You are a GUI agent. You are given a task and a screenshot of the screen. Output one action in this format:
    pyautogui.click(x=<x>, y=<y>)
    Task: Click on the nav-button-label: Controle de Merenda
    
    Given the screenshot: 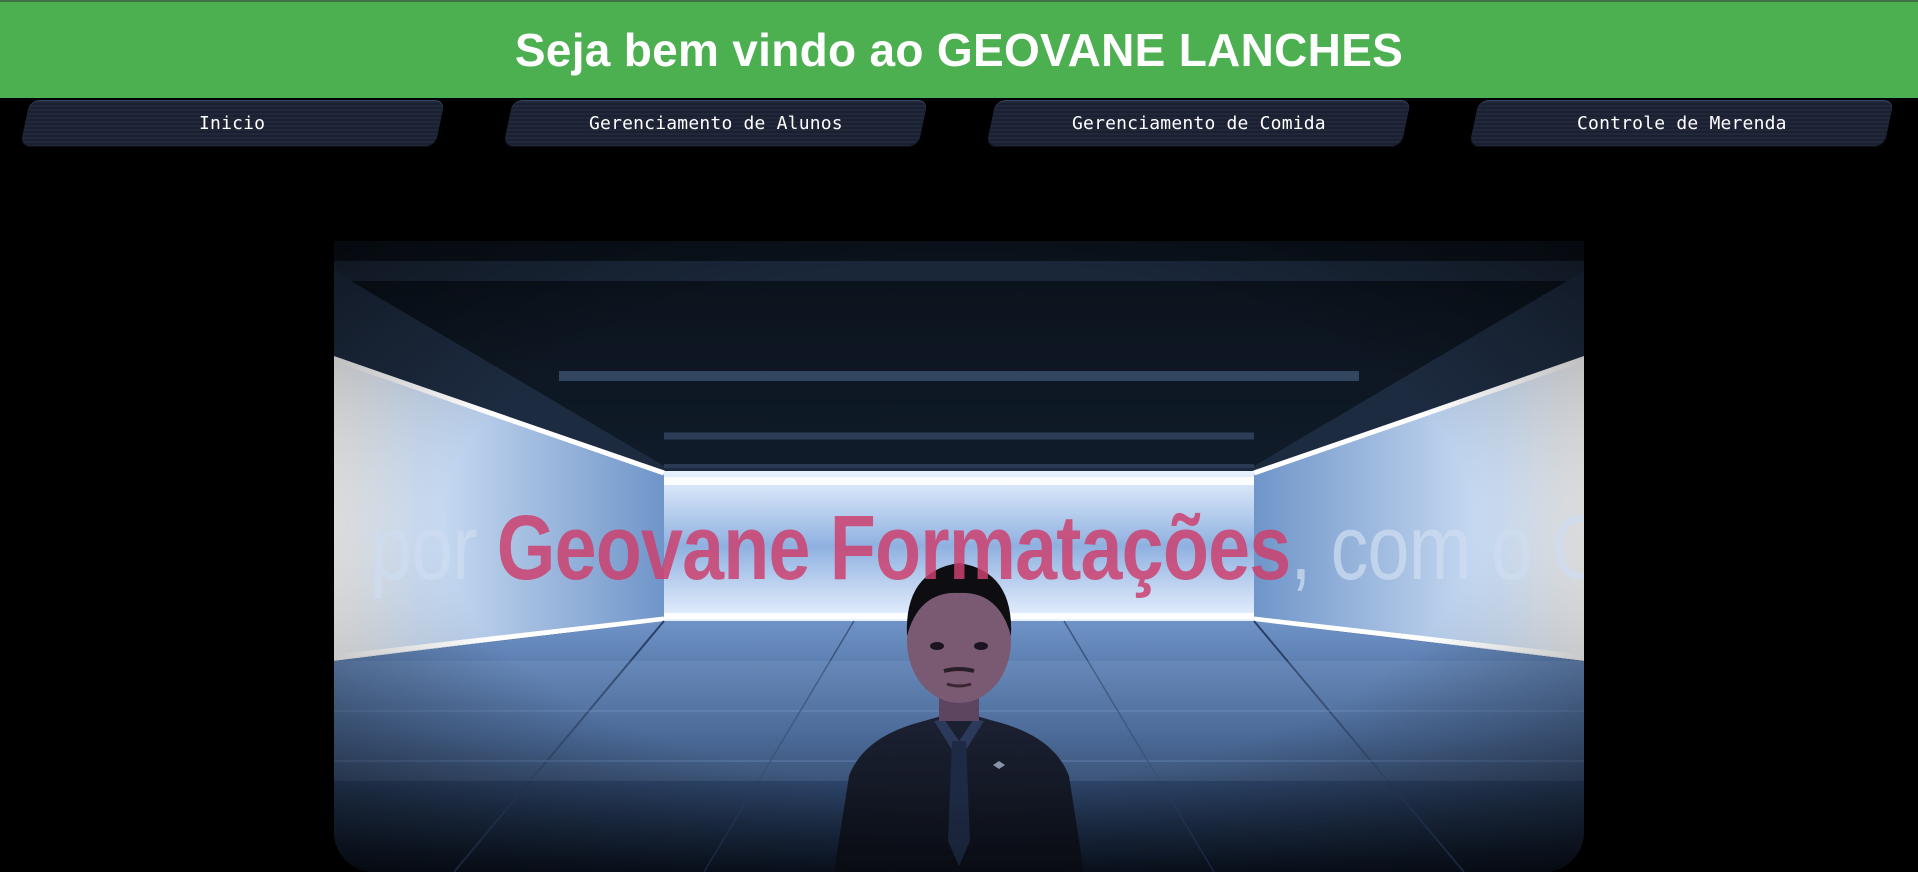 What is the action you would take?
    pyautogui.click(x=1681, y=123)
    